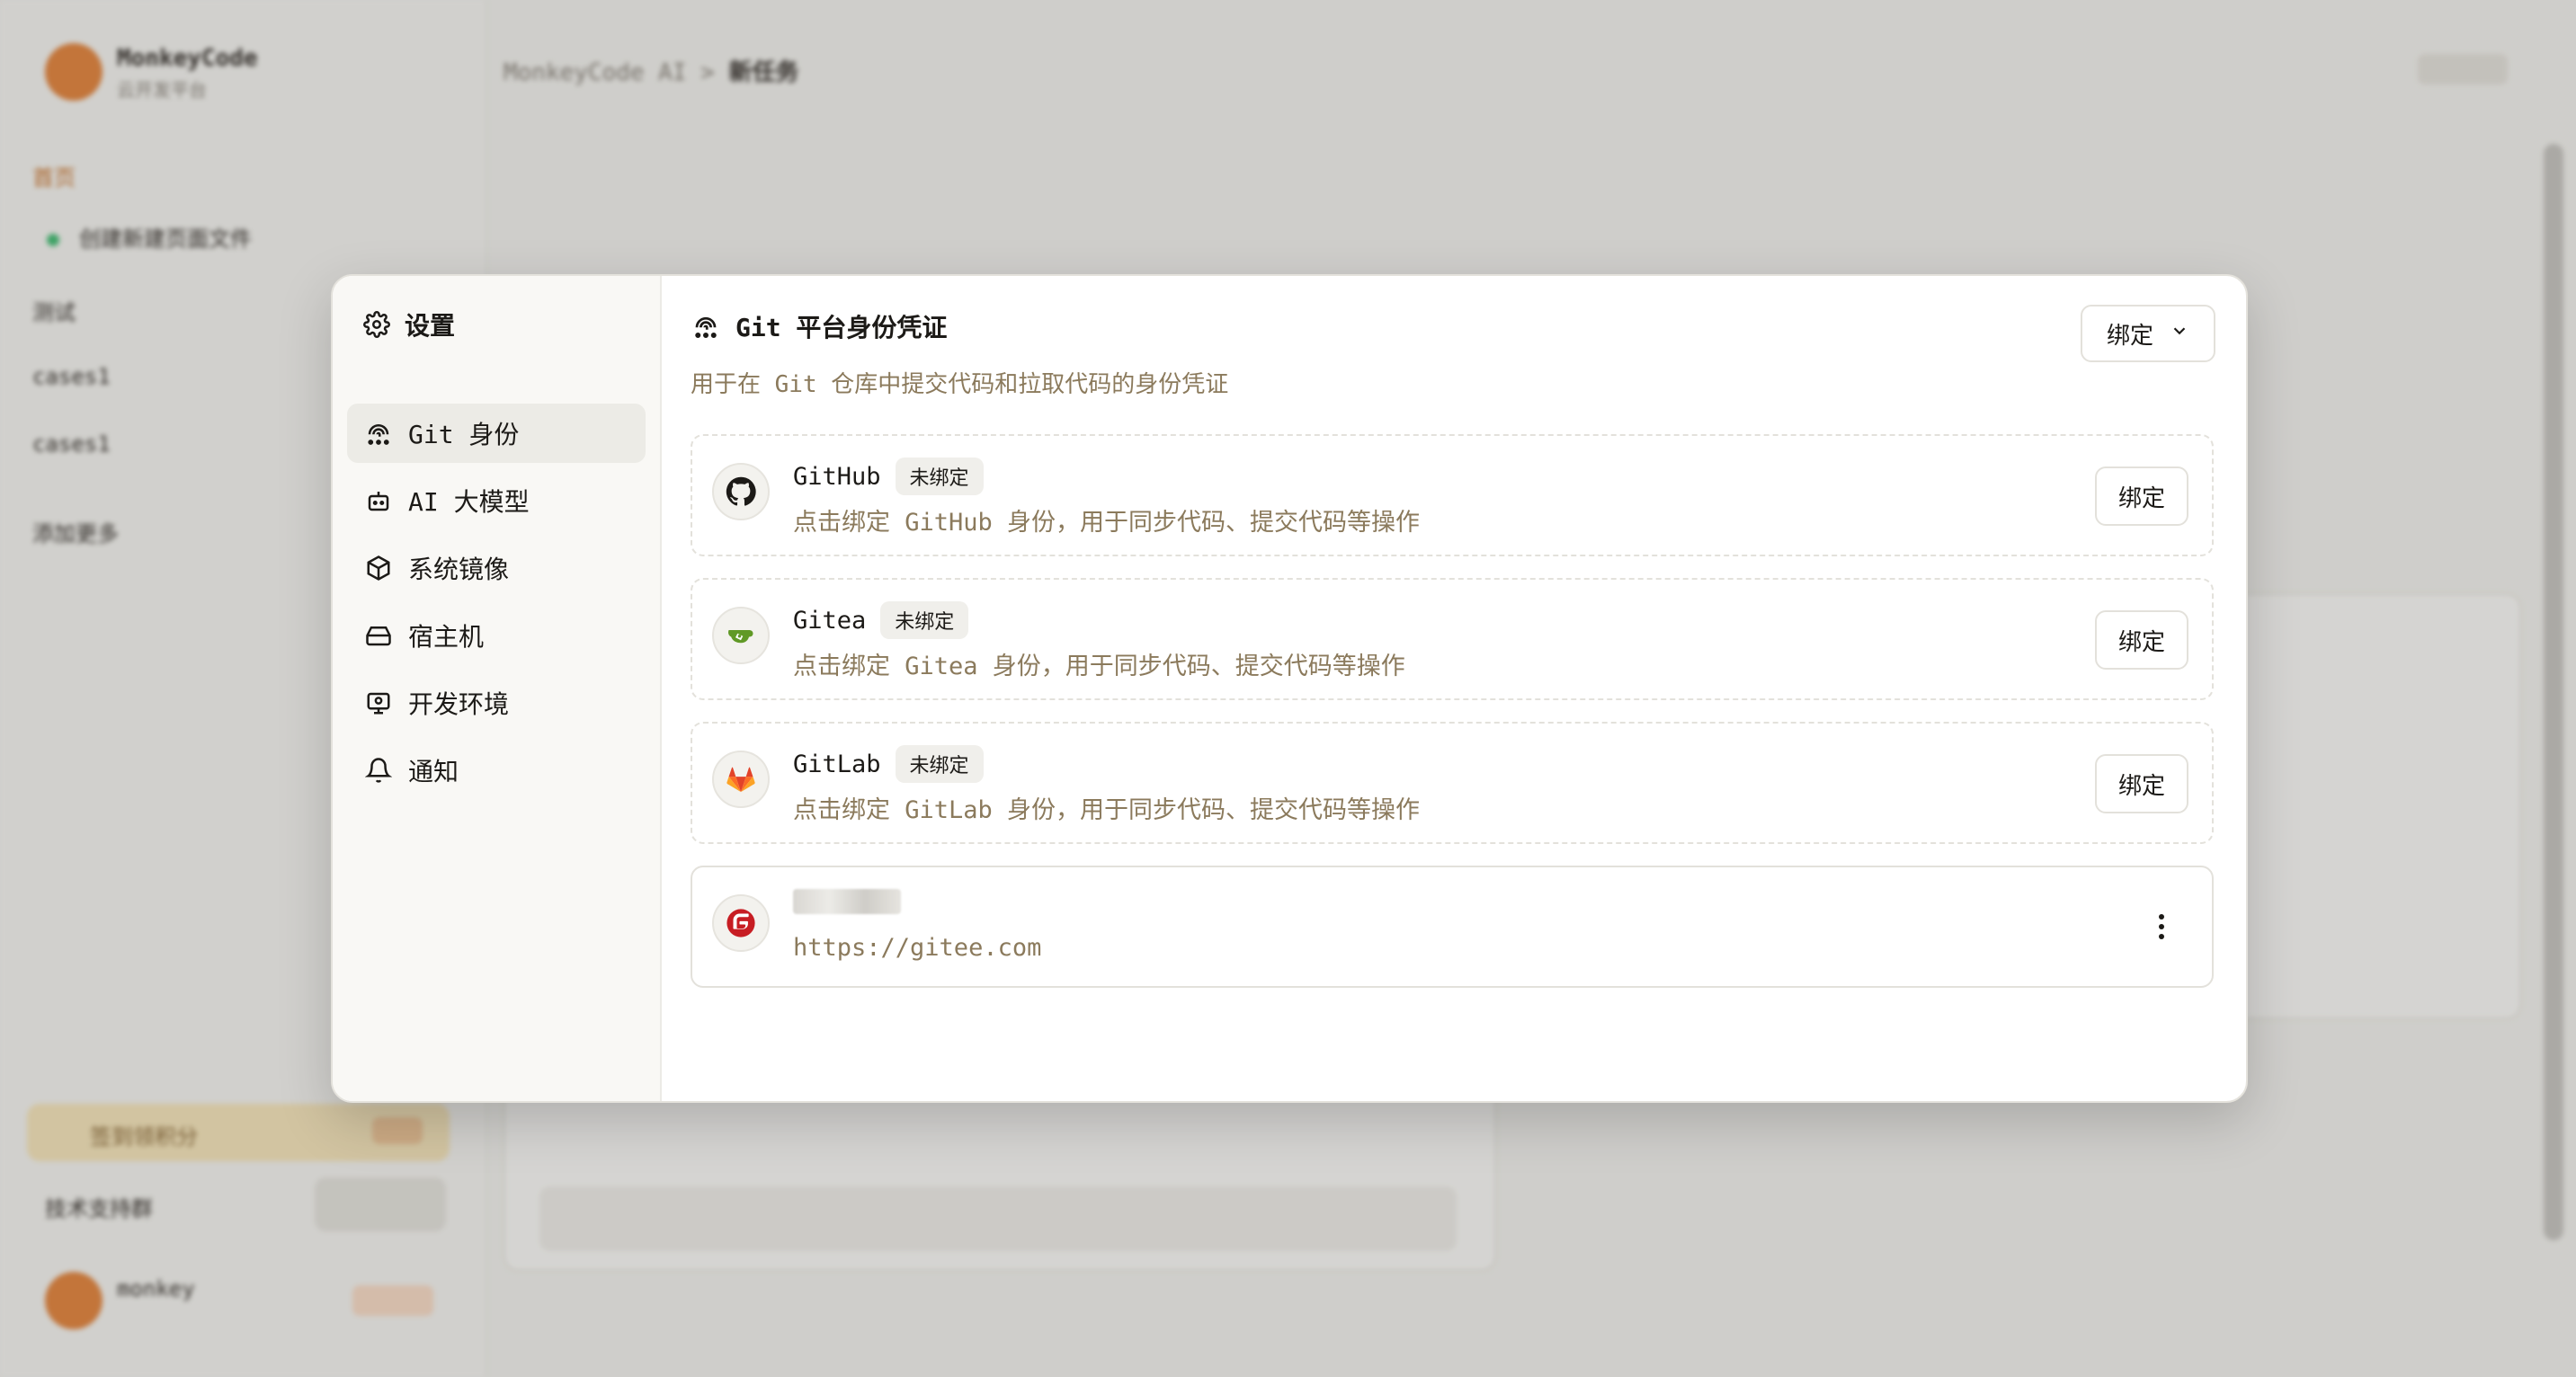 This screenshot has height=1377, width=2576. What do you see at coordinates (459, 704) in the screenshot?
I see `nav-label: 开发环境` at bounding box center [459, 704].